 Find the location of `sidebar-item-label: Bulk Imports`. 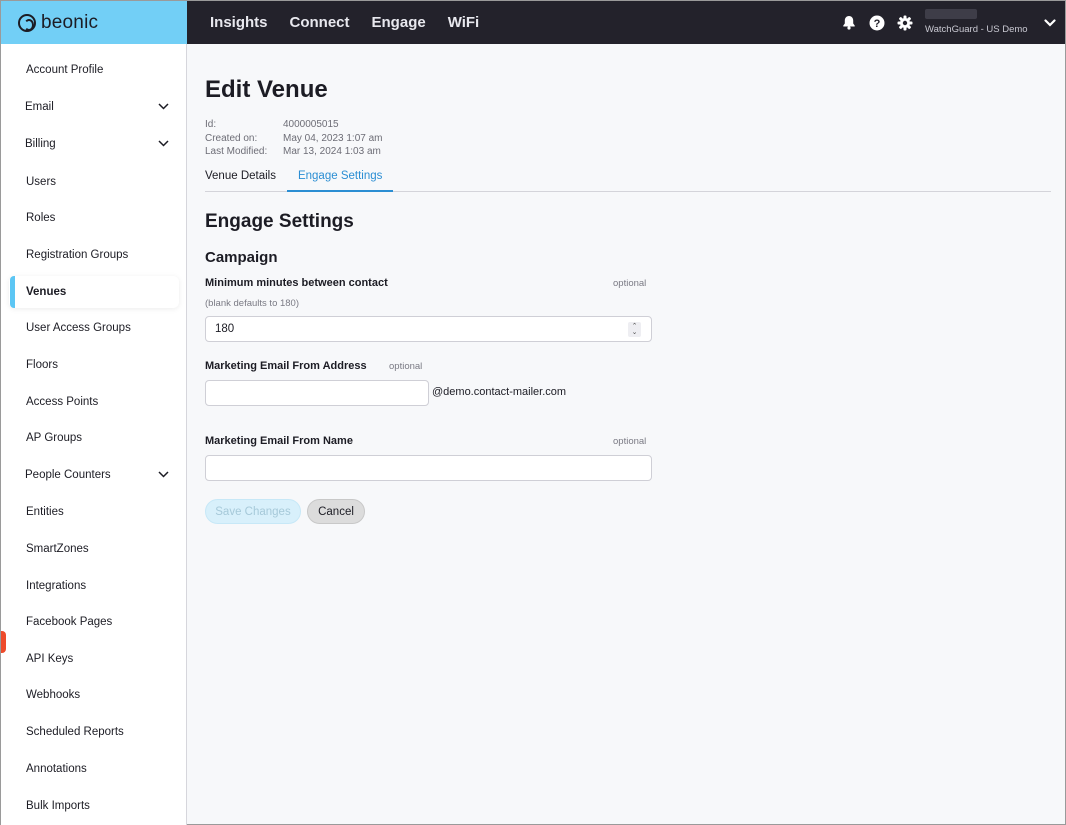

sidebar-item-label: Bulk Imports is located at coordinates (58, 806).